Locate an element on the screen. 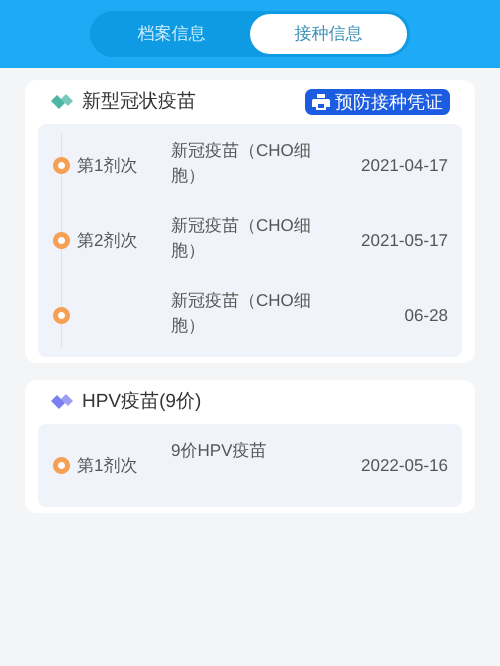  date-text: 06-28 is located at coordinates (426, 315).